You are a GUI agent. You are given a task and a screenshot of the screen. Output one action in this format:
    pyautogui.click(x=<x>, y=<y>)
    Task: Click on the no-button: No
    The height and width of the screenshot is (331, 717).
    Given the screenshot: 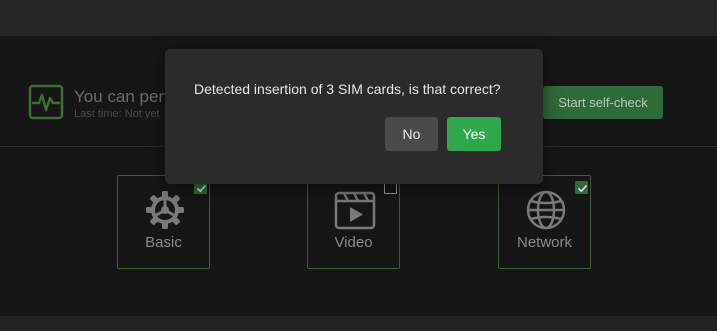 What is the action you would take?
    pyautogui.click(x=411, y=134)
    